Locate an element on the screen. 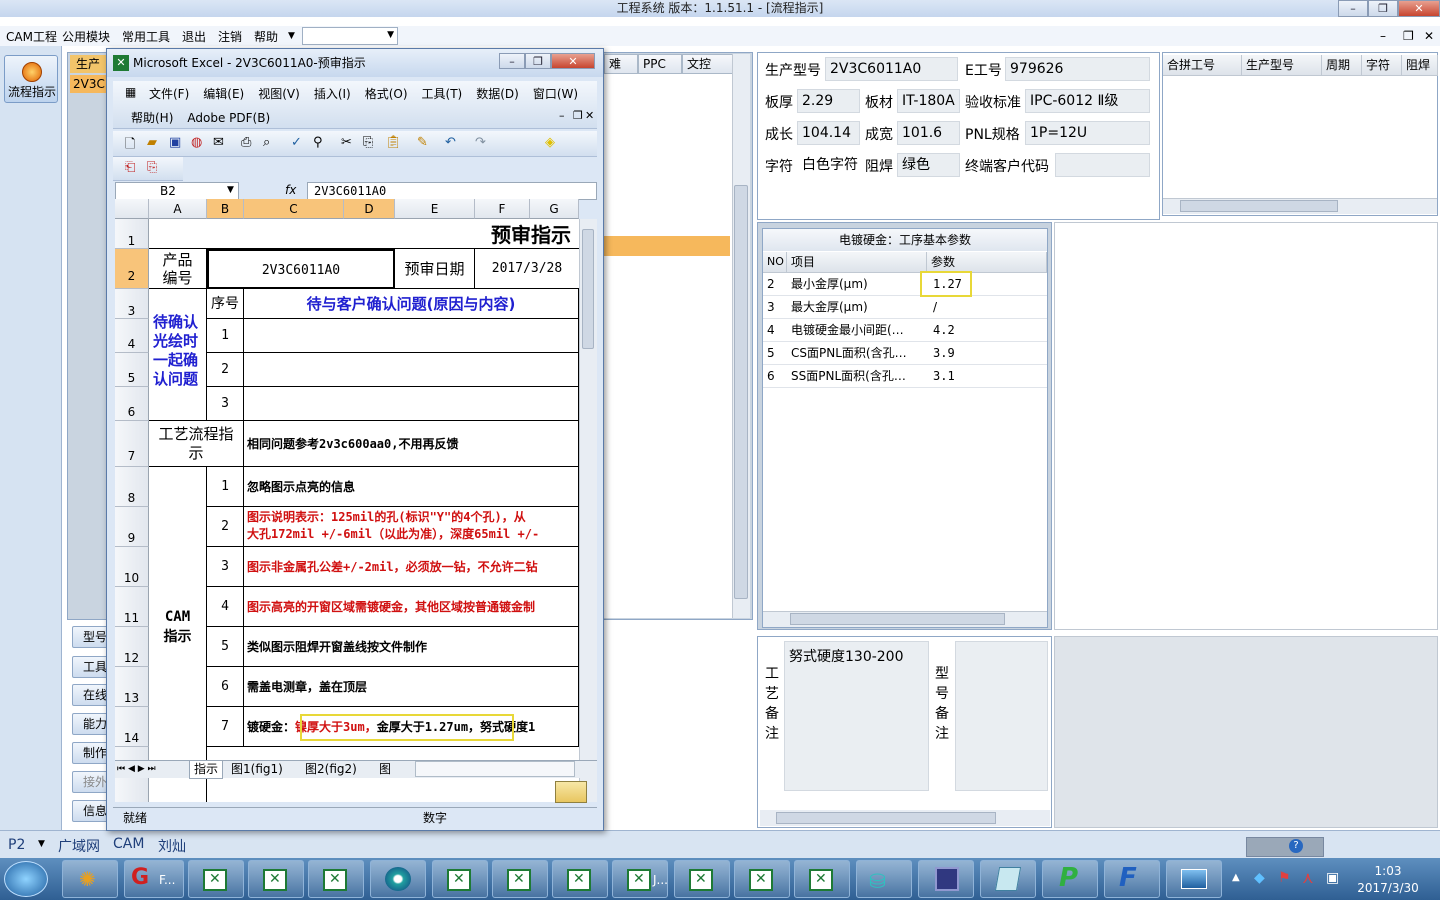  taskbar-app-icon: ✺ is located at coordinates (90, 879).